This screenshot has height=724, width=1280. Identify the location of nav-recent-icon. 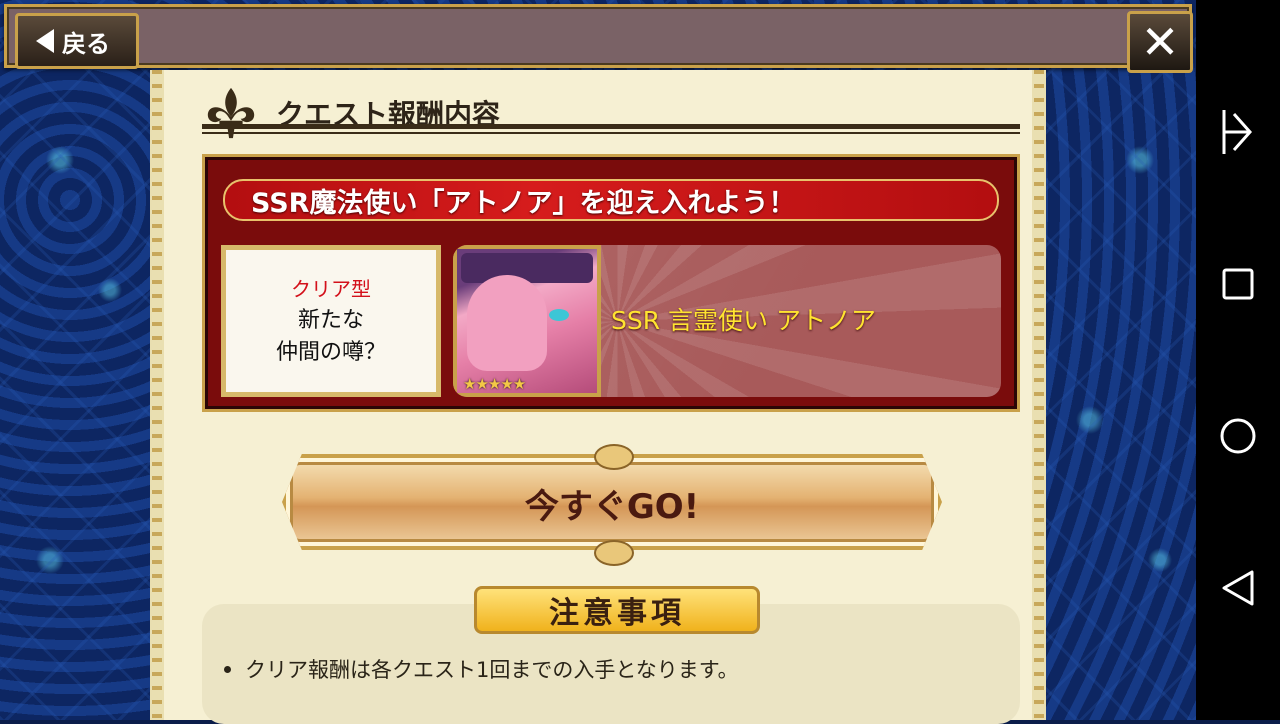
(1237, 132).